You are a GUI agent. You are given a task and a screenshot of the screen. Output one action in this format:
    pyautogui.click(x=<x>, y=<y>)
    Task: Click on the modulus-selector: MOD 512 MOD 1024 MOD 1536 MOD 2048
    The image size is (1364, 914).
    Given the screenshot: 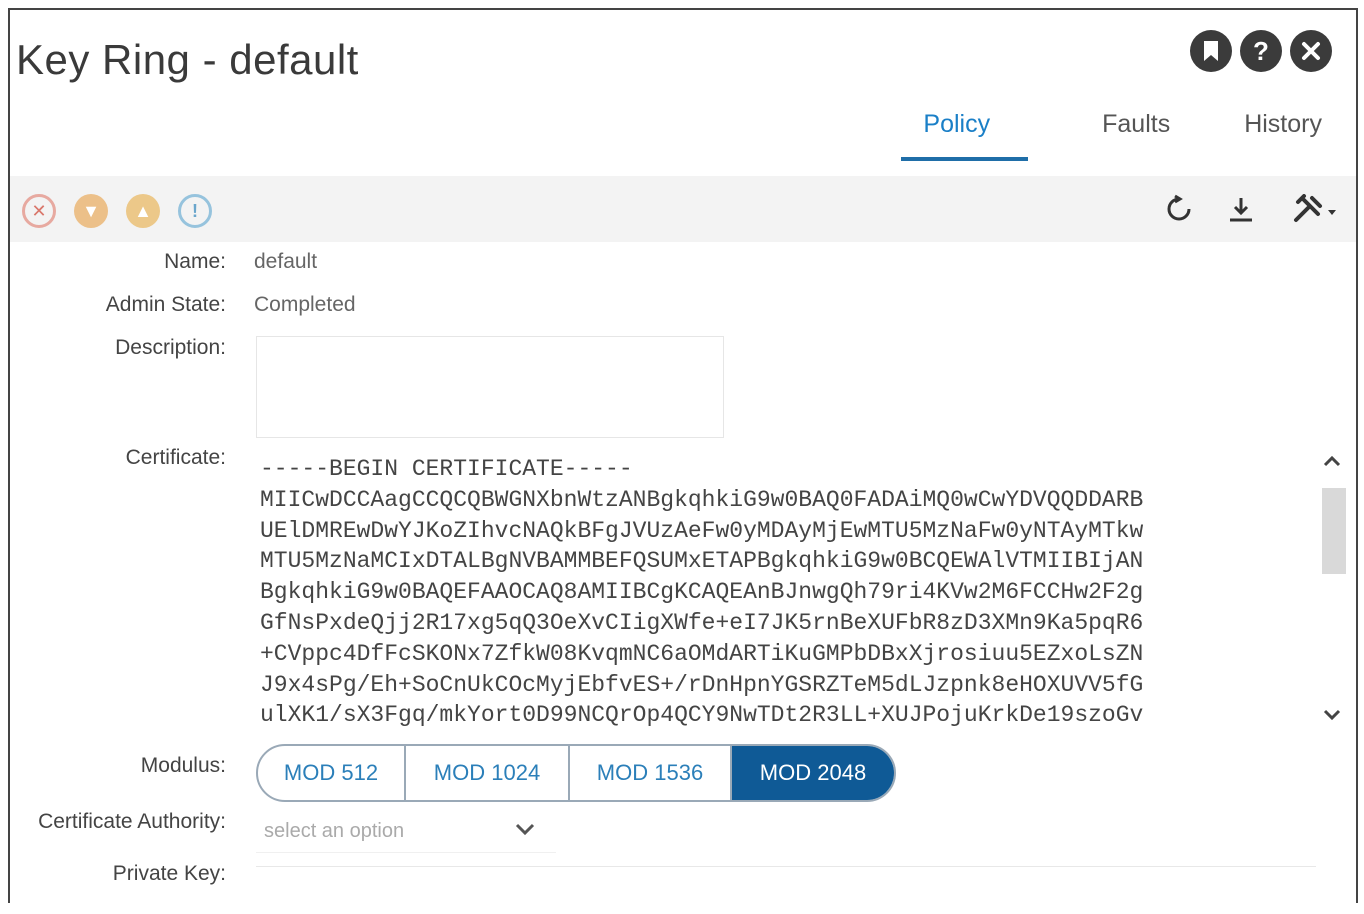 What is the action you would take?
    pyautogui.click(x=576, y=773)
    